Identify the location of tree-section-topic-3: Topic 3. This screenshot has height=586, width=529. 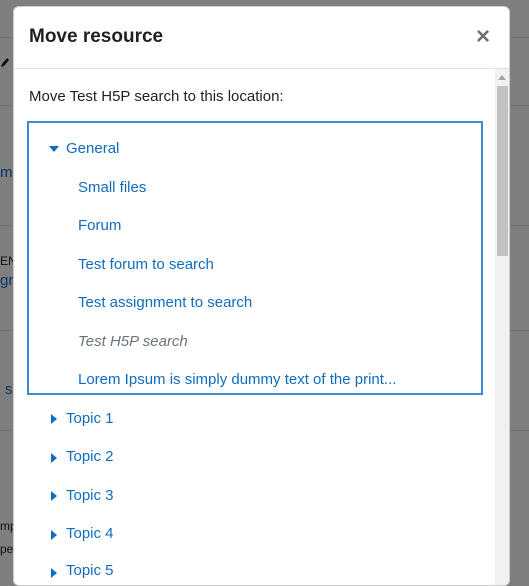
(90, 495).